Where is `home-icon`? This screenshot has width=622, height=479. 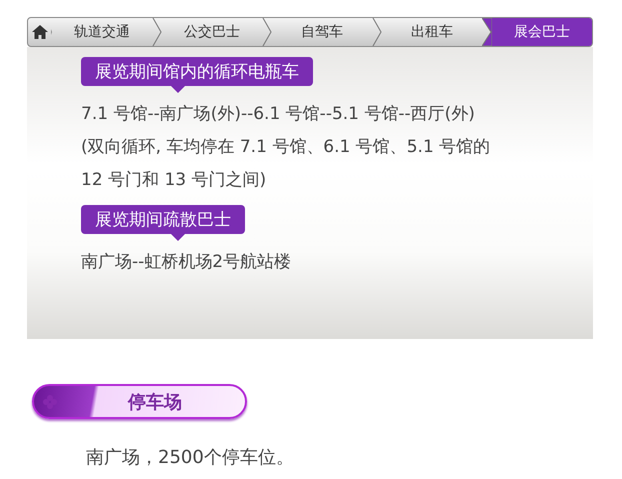
home-icon is located at coordinates (40, 32).